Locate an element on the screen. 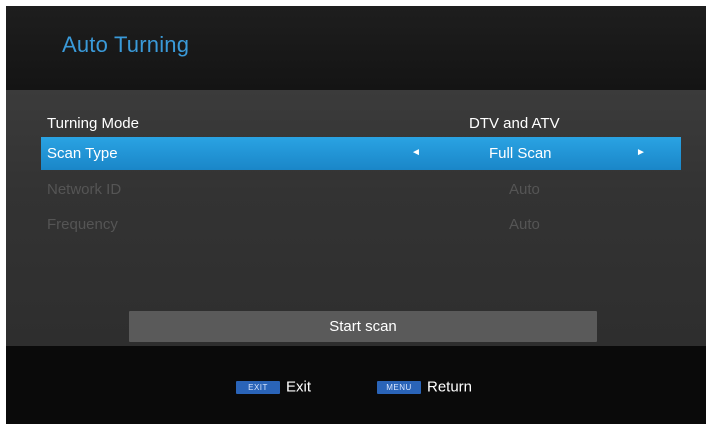 This screenshot has width=714, height=428. menu-key-icon: MENU is located at coordinates (399, 387).